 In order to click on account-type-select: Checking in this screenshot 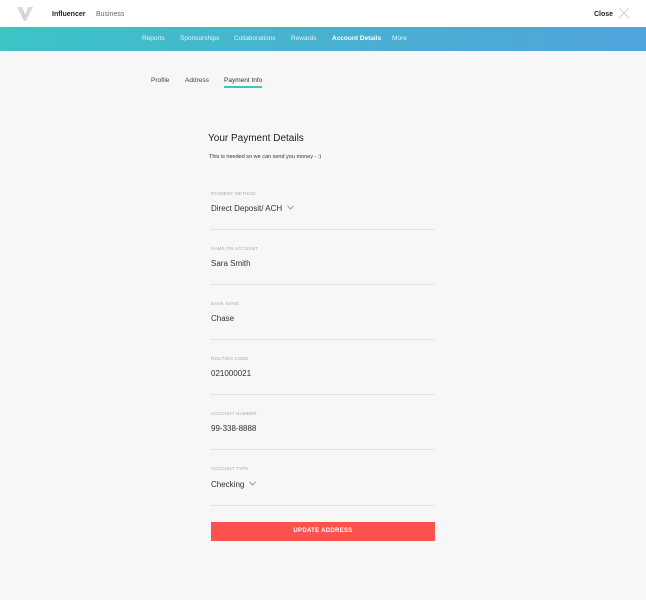, I will do `click(234, 485)`.